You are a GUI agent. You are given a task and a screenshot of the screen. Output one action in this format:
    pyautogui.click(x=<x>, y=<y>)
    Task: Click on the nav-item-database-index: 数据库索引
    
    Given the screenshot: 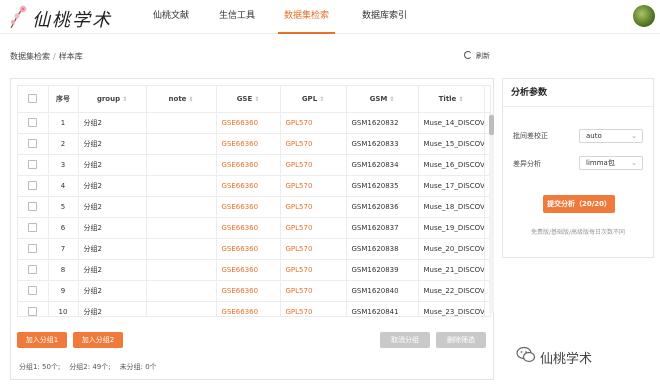 What is the action you would take?
    pyautogui.click(x=384, y=17)
    